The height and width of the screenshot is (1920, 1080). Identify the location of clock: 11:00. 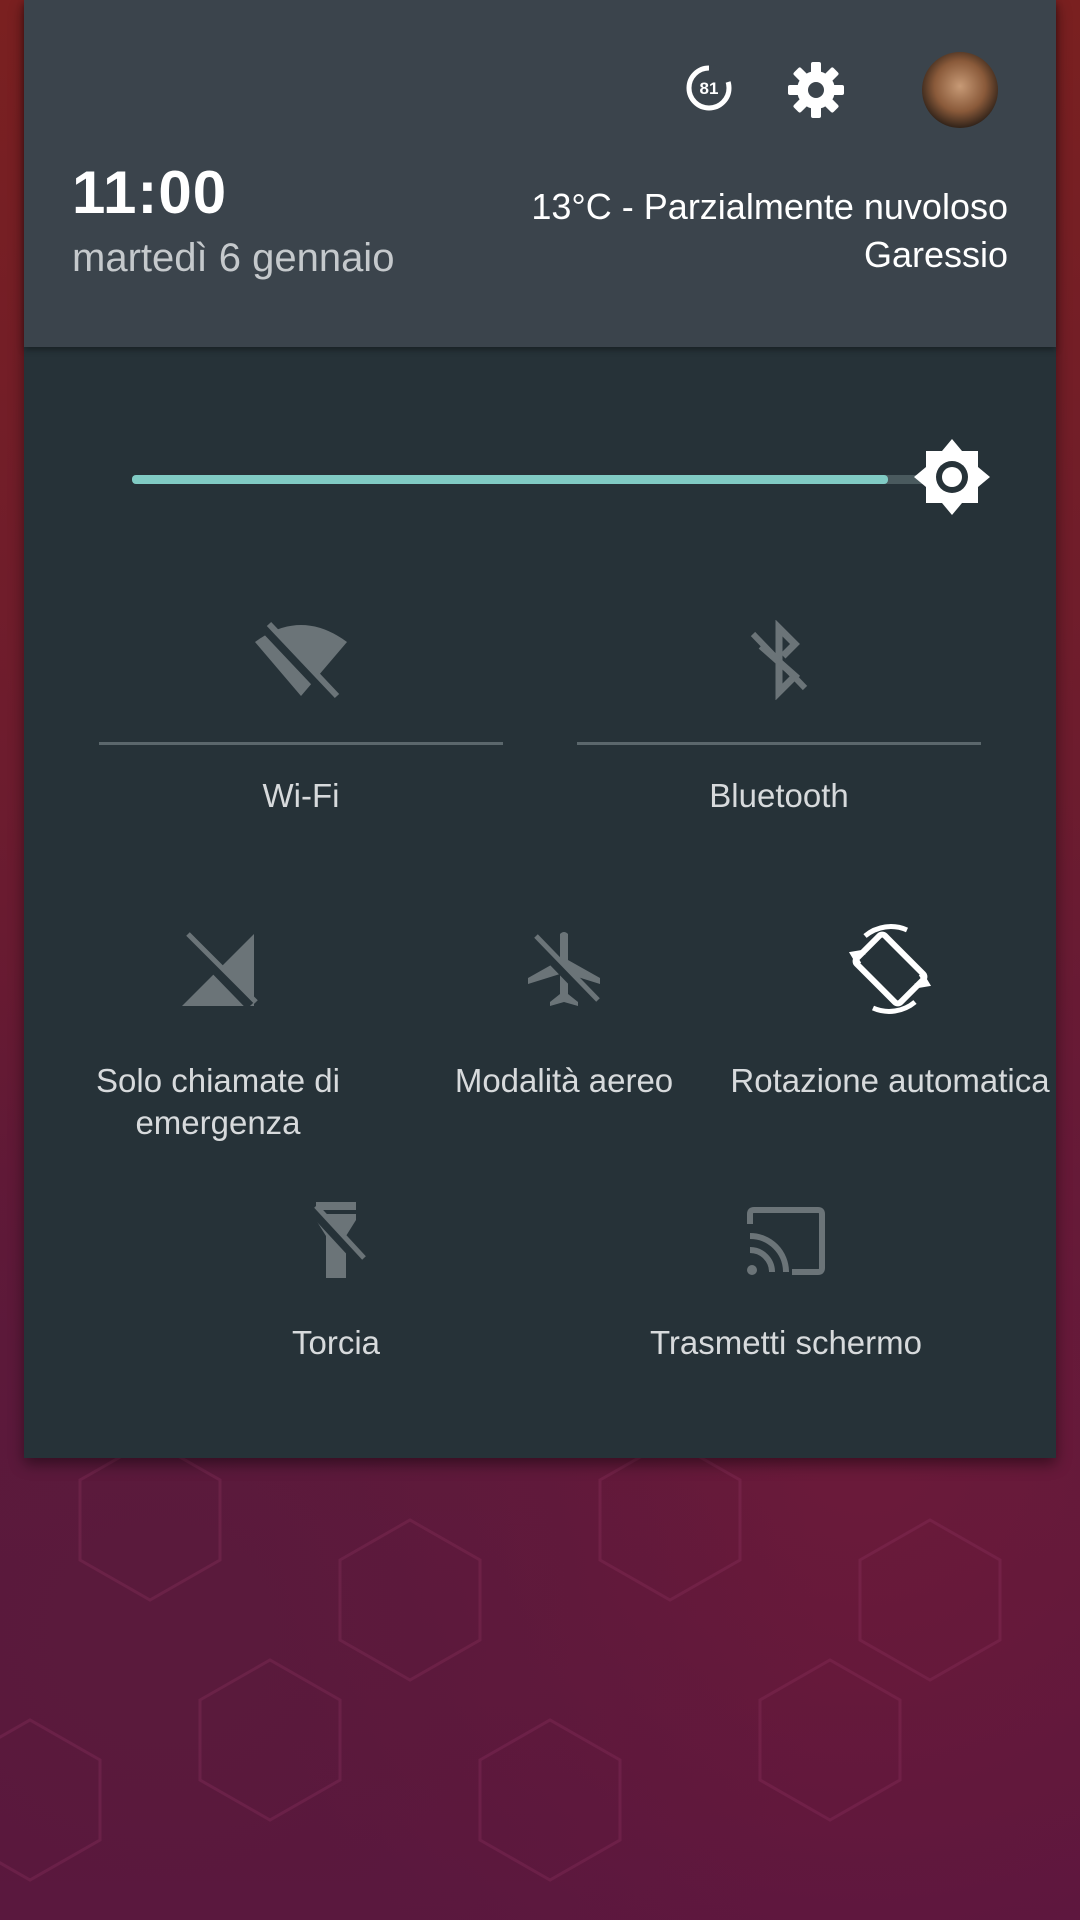
(149, 192).